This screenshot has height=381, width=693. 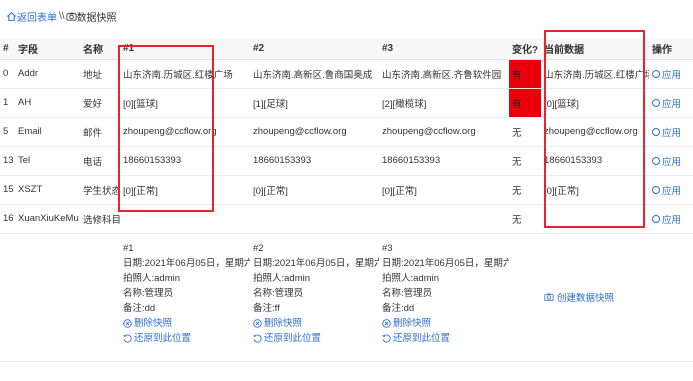 What do you see at coordinates (153, 323) in the screenshot?
I see `delete-snapshot-label: 删除快照` at bounding box center [153, 323].